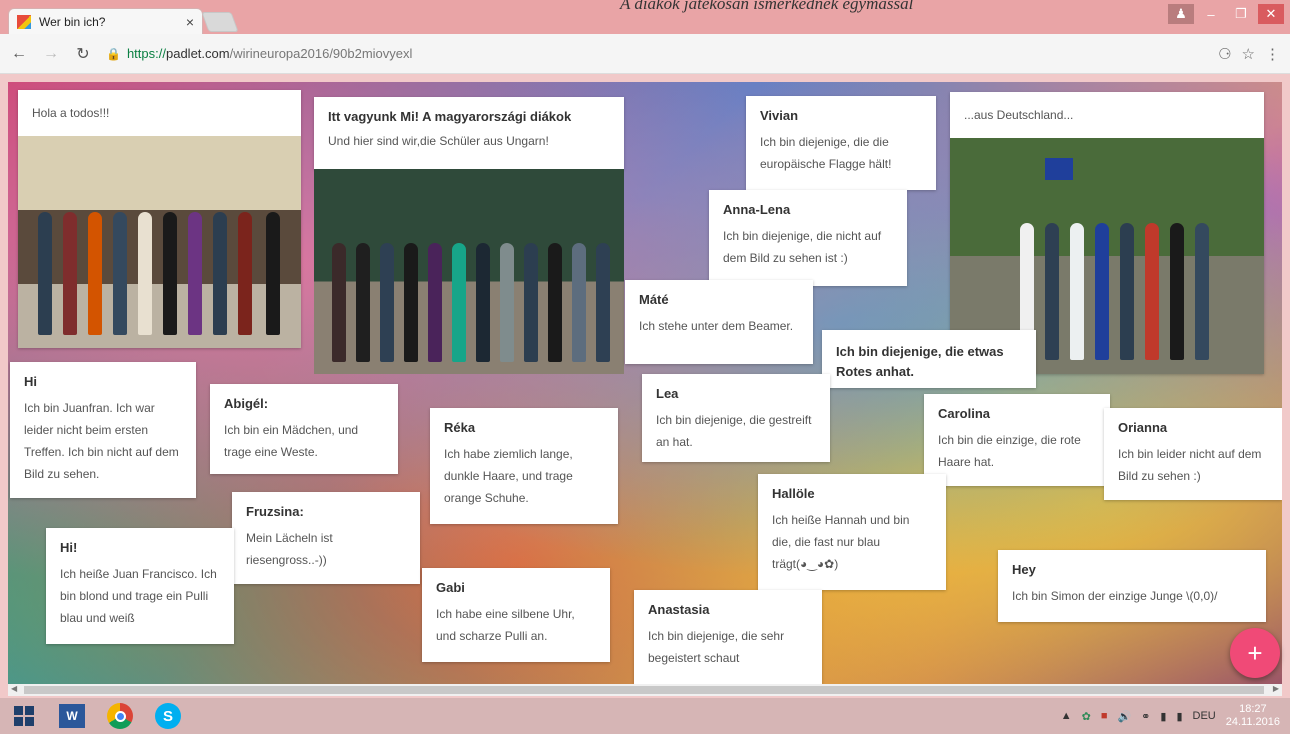 The image size is (1290, 734). I want to click on tray-red-icon: ■, so click(1104, 716).